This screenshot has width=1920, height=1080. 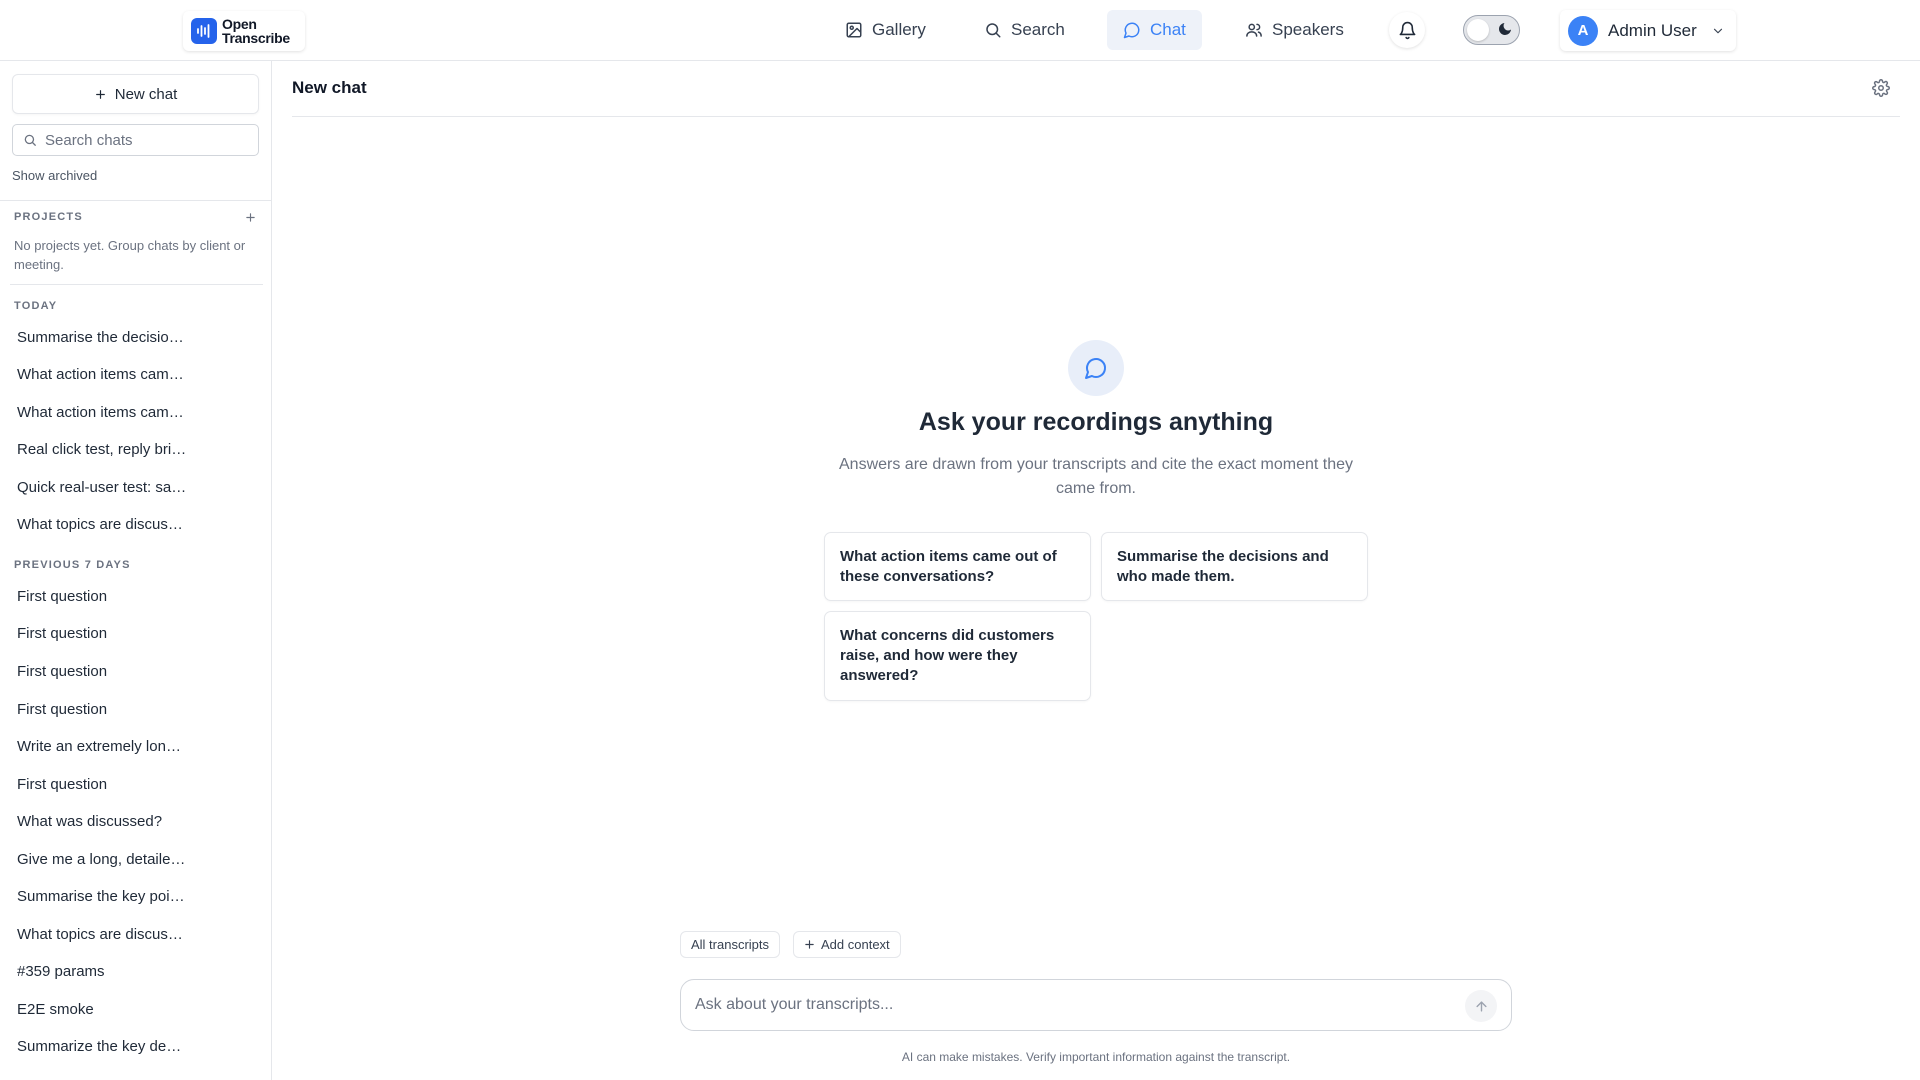 What do you see at coordinates (54, 175) in the screenshot?
I see `show-archived-link: Show archived` at bounding box center [54, 175].